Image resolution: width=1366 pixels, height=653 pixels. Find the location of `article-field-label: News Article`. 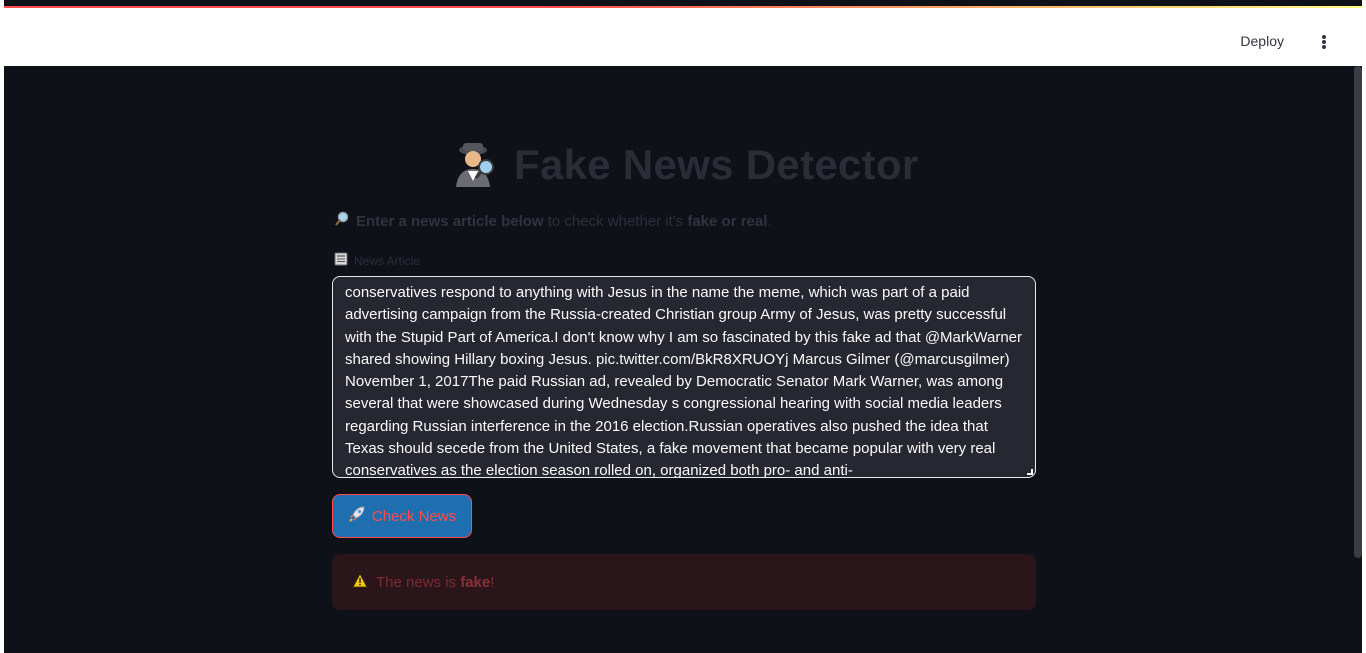

article-field-label: News Article is located at coordinates (377, 260).